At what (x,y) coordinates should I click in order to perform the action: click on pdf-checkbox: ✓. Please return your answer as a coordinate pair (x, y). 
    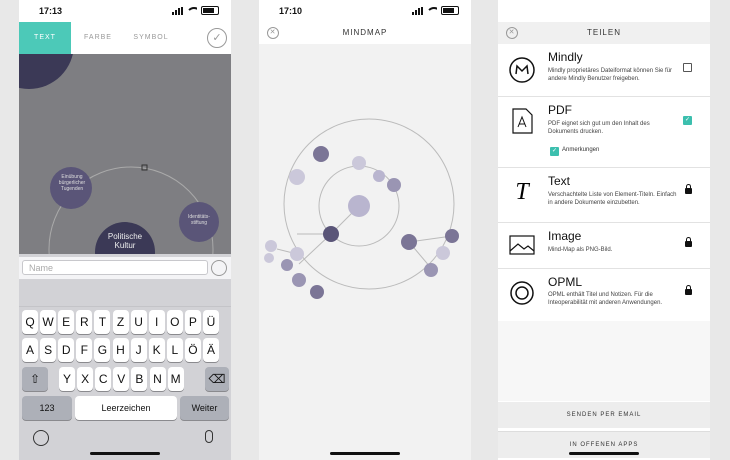
    Looking at the image, I should click on (687, 120).